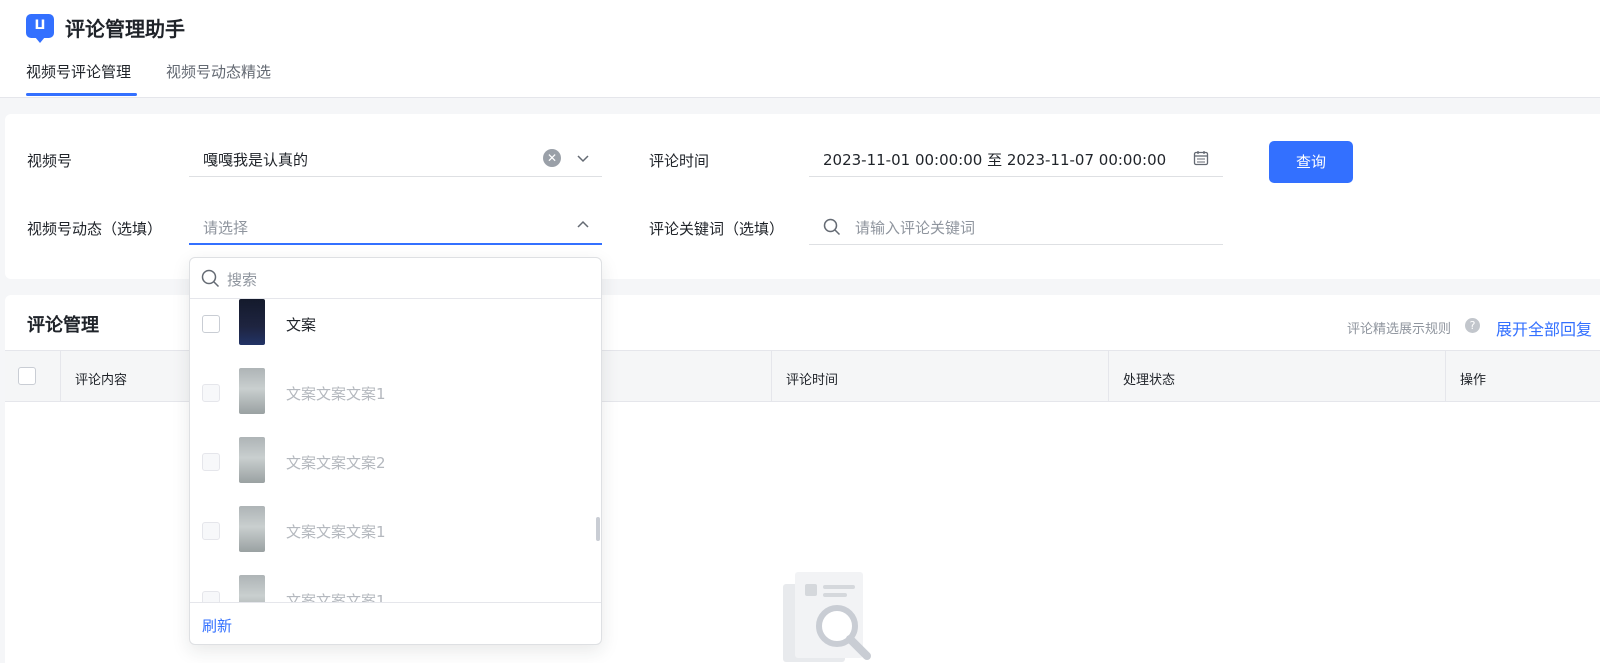 The width and height of the screenshot is (1600, 663). I want to click on dropdown-scrollbar, so click(598, 529).